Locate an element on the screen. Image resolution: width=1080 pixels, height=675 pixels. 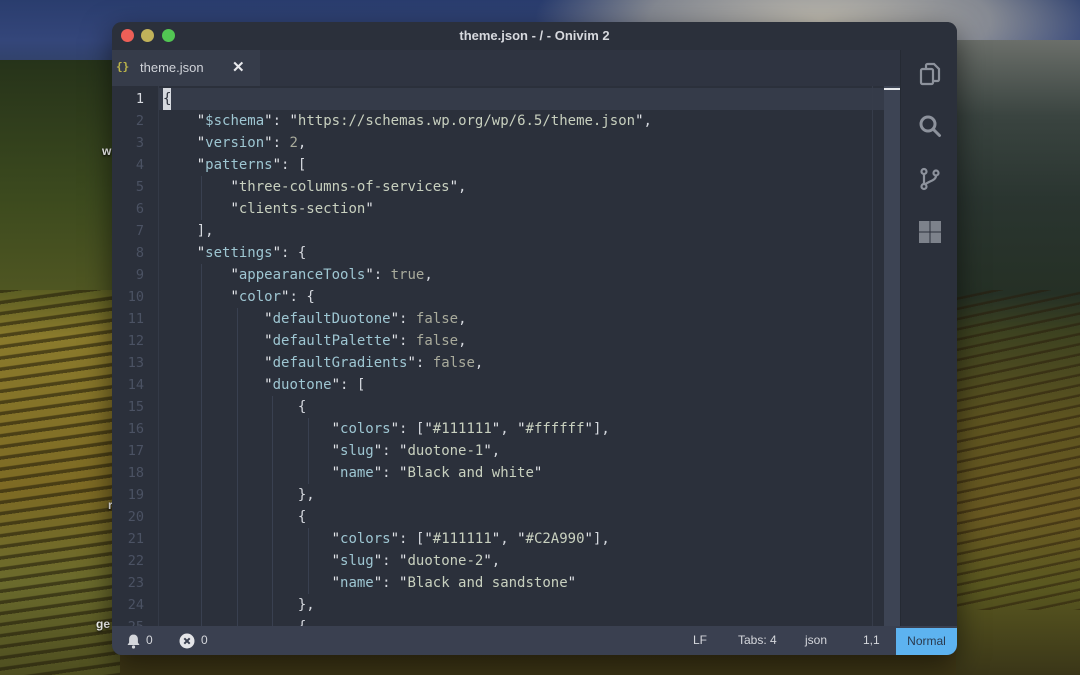
cursor-position: 1,1 is located at coordinates (871, 640).